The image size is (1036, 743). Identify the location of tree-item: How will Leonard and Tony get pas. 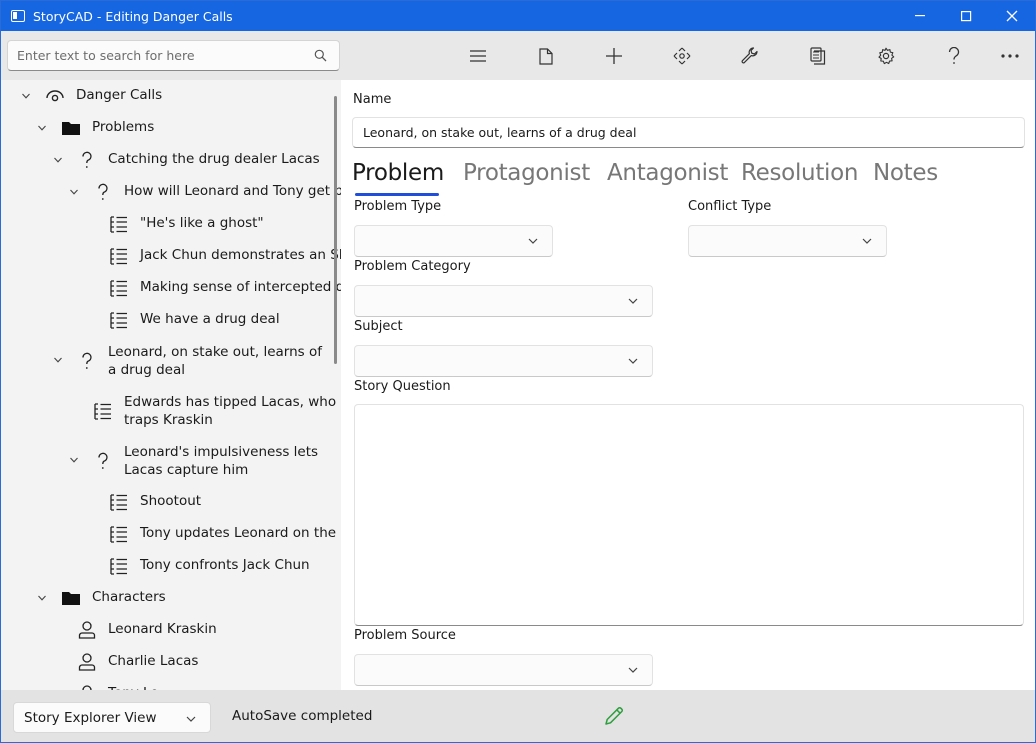
(171, 192).